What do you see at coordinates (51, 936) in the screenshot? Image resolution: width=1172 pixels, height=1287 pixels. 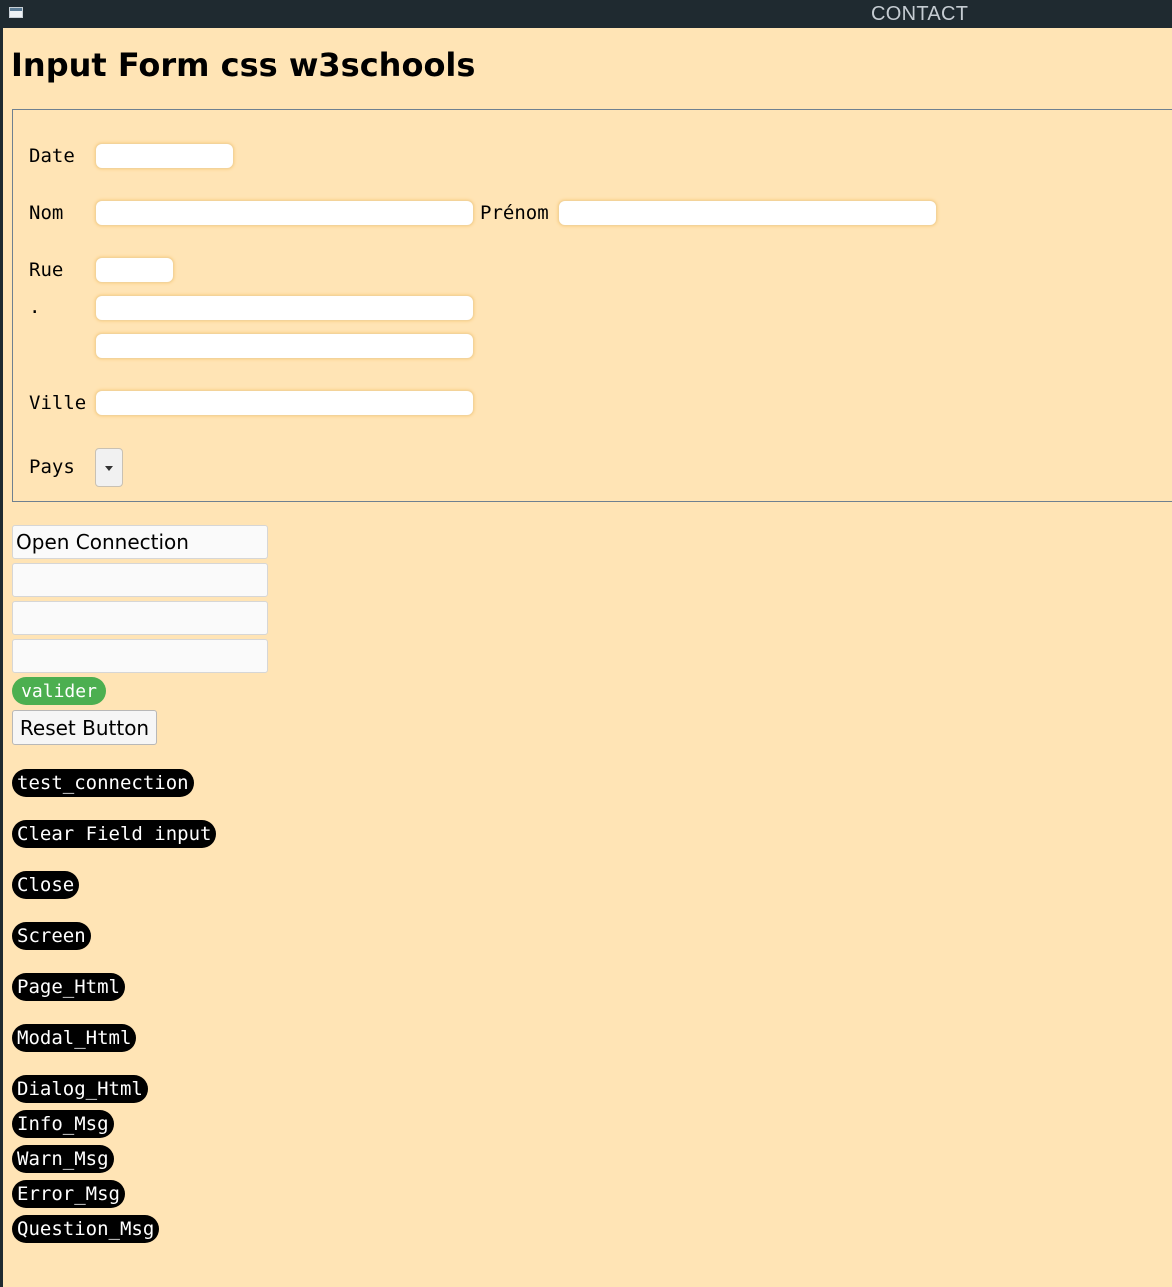 I see `screen-button: Screen` at bounding box center [51, 936].